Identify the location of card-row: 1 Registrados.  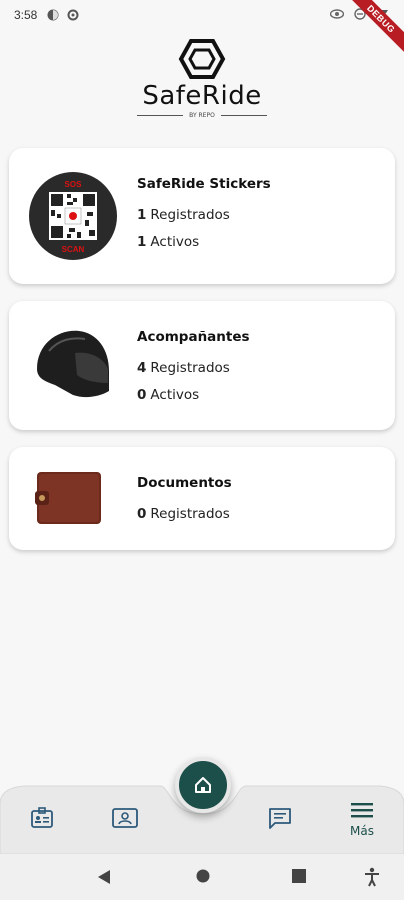
(183, 215).